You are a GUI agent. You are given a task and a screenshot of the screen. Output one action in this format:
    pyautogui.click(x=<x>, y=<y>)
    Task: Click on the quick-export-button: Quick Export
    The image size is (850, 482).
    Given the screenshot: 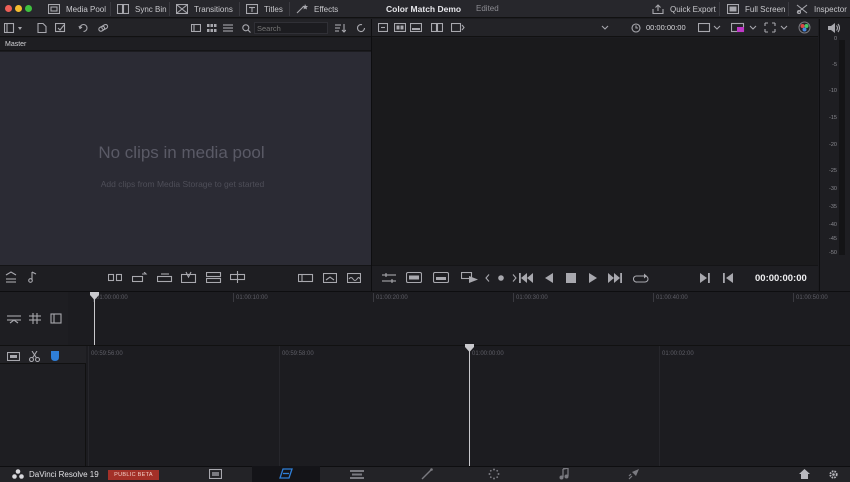 What is the action you would take?
    pyautogui.click(x=684, y=9)
    